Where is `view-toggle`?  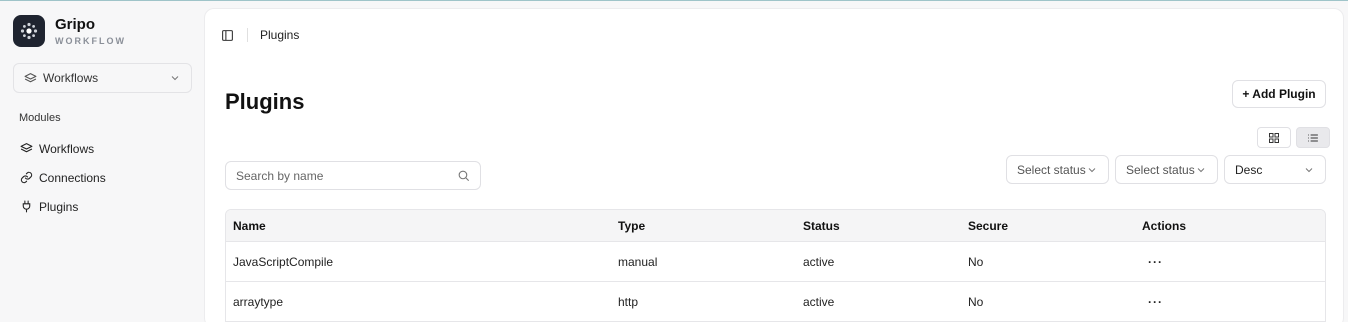 view-toggle is located at coordinates (1291, 137).